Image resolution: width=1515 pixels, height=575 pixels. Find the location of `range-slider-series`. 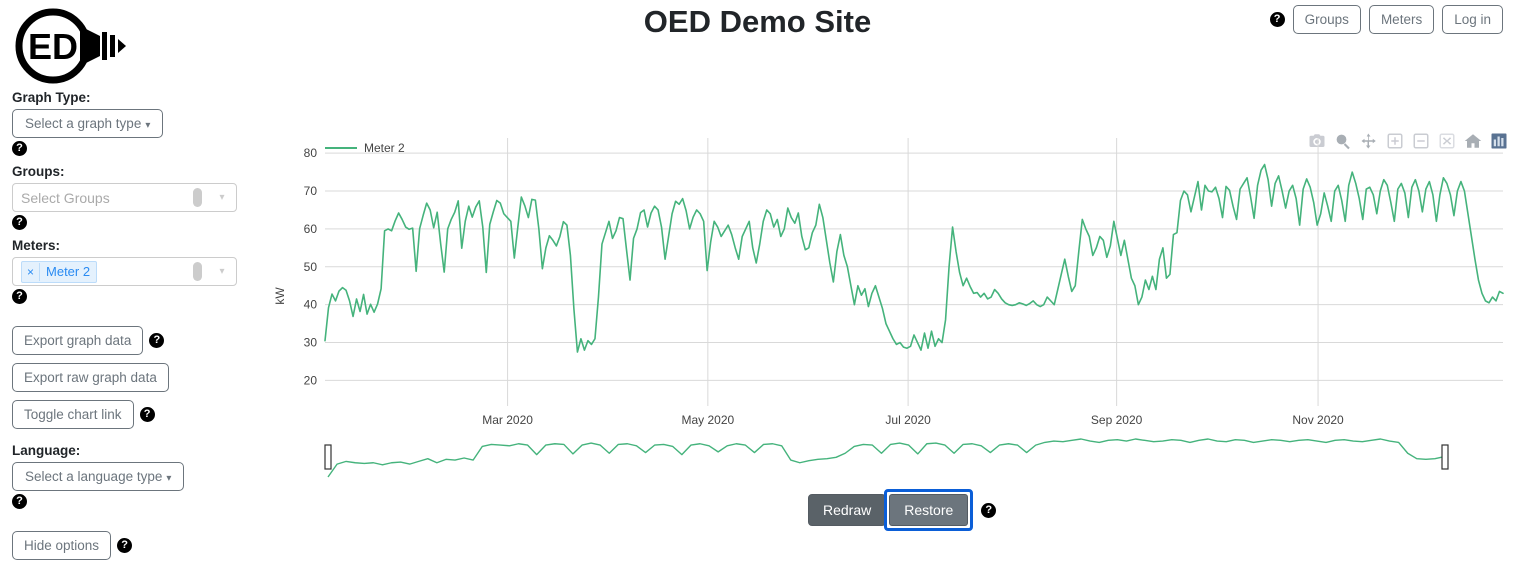

range-slider-series is located at coordinates (886, 458).